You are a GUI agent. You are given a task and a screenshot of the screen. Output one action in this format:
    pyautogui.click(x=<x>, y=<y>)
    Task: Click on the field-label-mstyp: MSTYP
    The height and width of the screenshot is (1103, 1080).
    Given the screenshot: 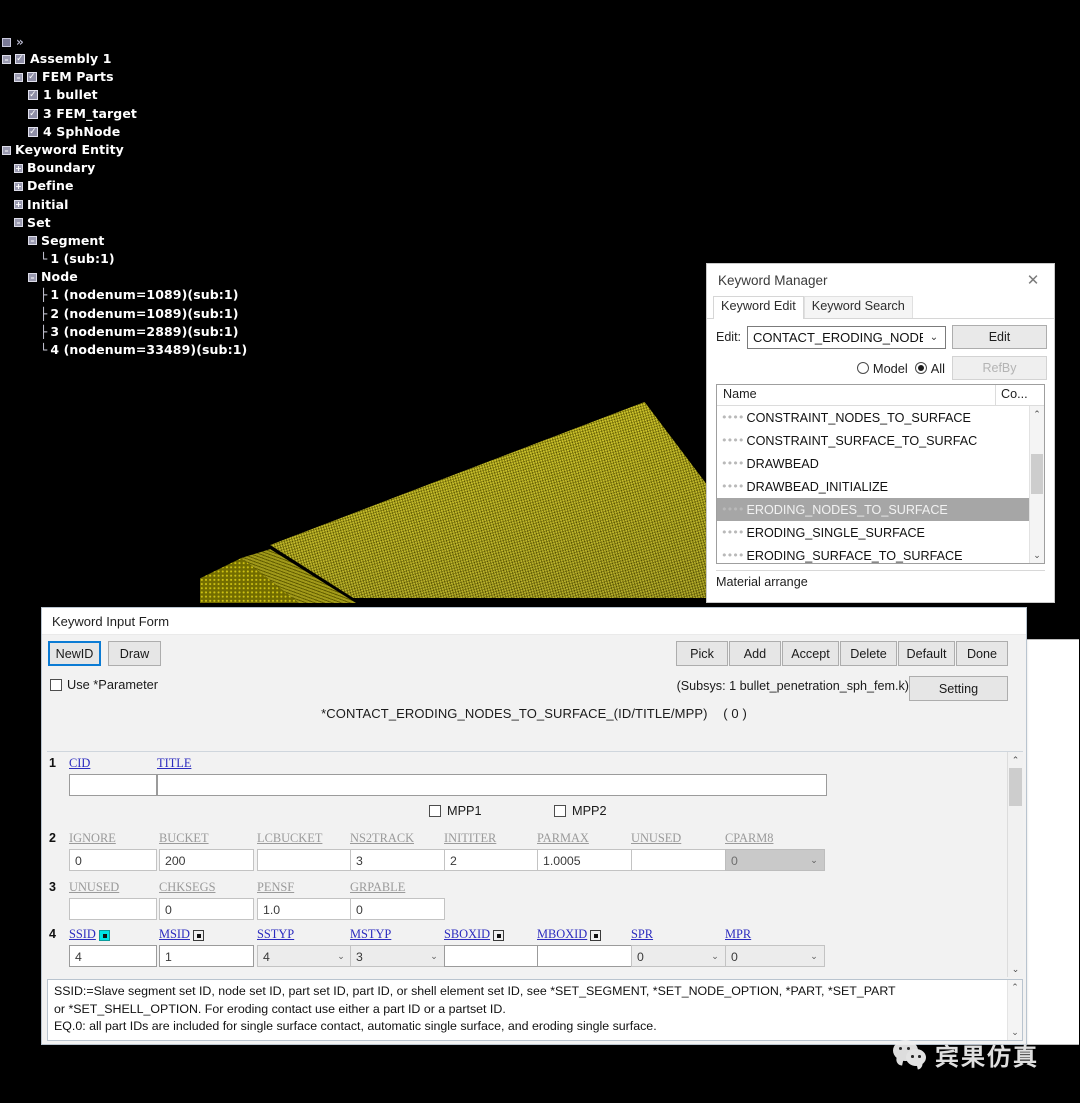 What is the action you would take?
    pyautogui.click(x=370, y=934)
    